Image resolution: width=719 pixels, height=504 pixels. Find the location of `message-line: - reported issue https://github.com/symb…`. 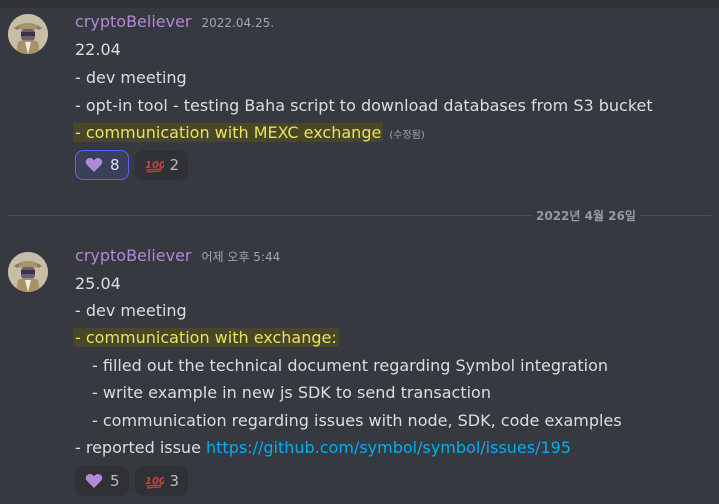

message-line: - reported issue https://github.com/symb… is located at coordinates (323, 448).